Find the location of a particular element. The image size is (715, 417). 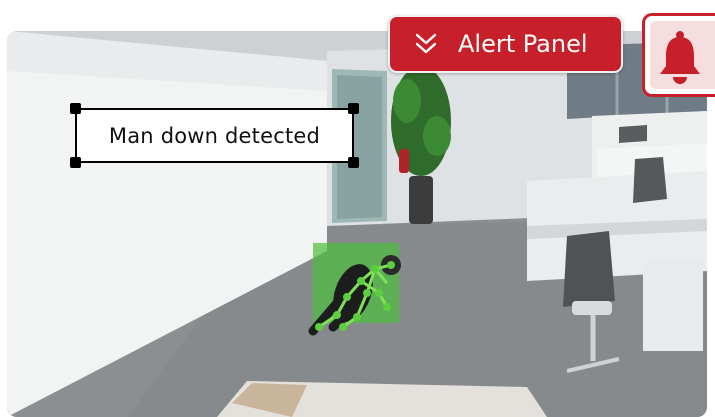

resize-handle-bottom-right is located at coordinates (353, 162).